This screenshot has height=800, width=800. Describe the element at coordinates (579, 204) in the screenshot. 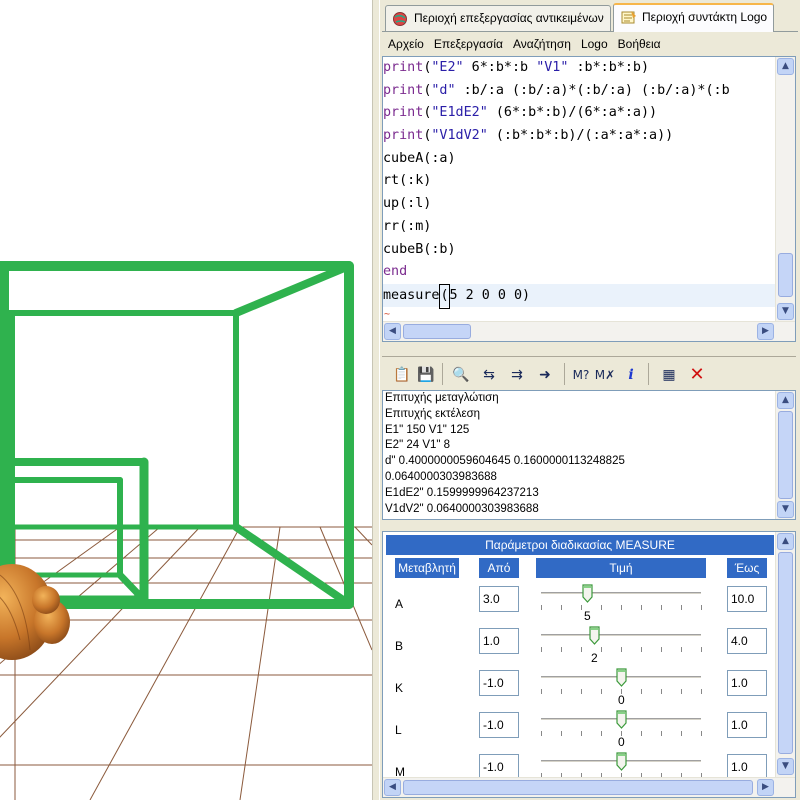

I see `code-line: up(:l)` at that location.